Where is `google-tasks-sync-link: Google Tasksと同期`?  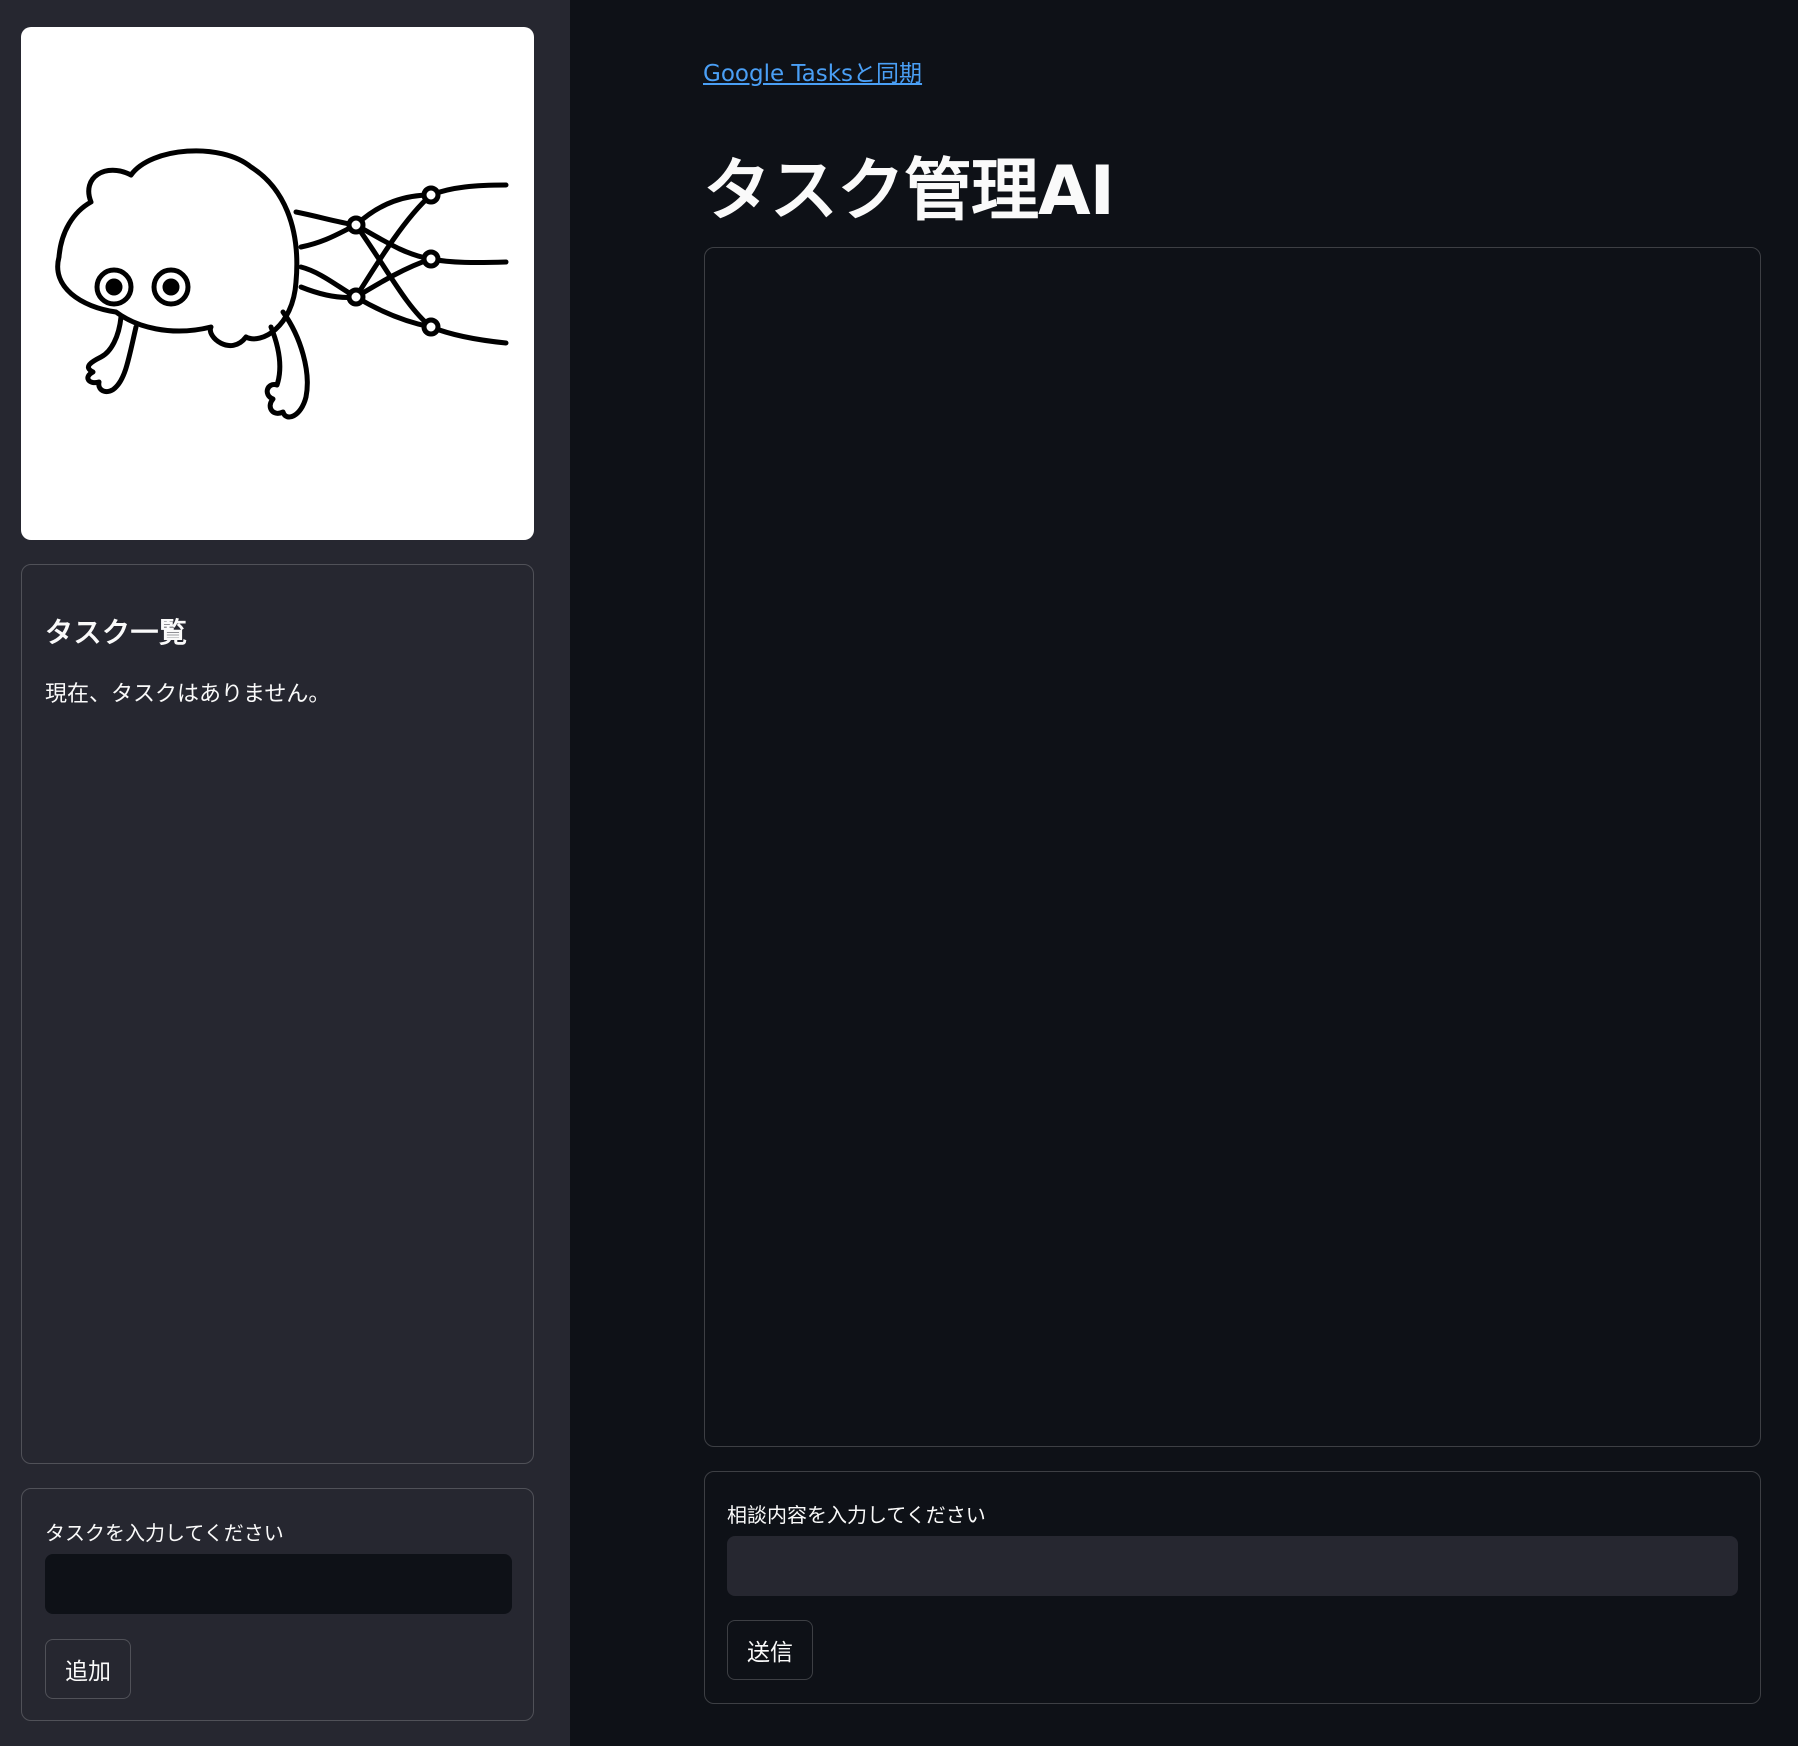
google-tasks-sync-link: Google Tasksと同期 is located at coordinates (812, 71).